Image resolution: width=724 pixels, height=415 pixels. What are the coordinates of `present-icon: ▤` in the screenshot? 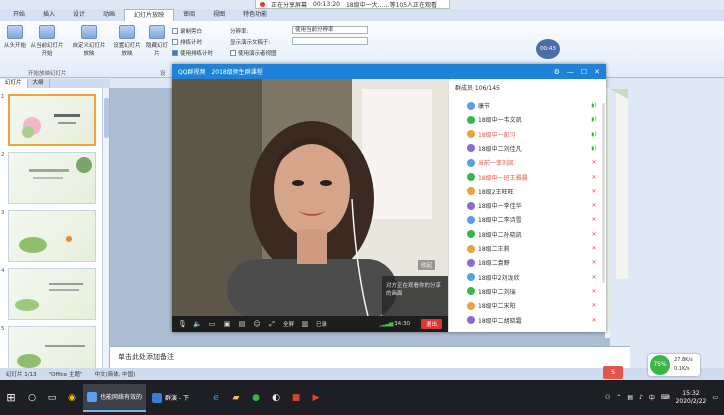 It's located at (242, 324).